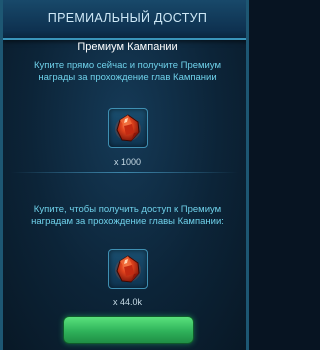 The height and width of the screenshot is (350, 320). What do you see at coordinates (127, 47) in the screenshot?
I see `campaign-premium-subtitle: Премиум Кампании` at bounding box center [127, 47].